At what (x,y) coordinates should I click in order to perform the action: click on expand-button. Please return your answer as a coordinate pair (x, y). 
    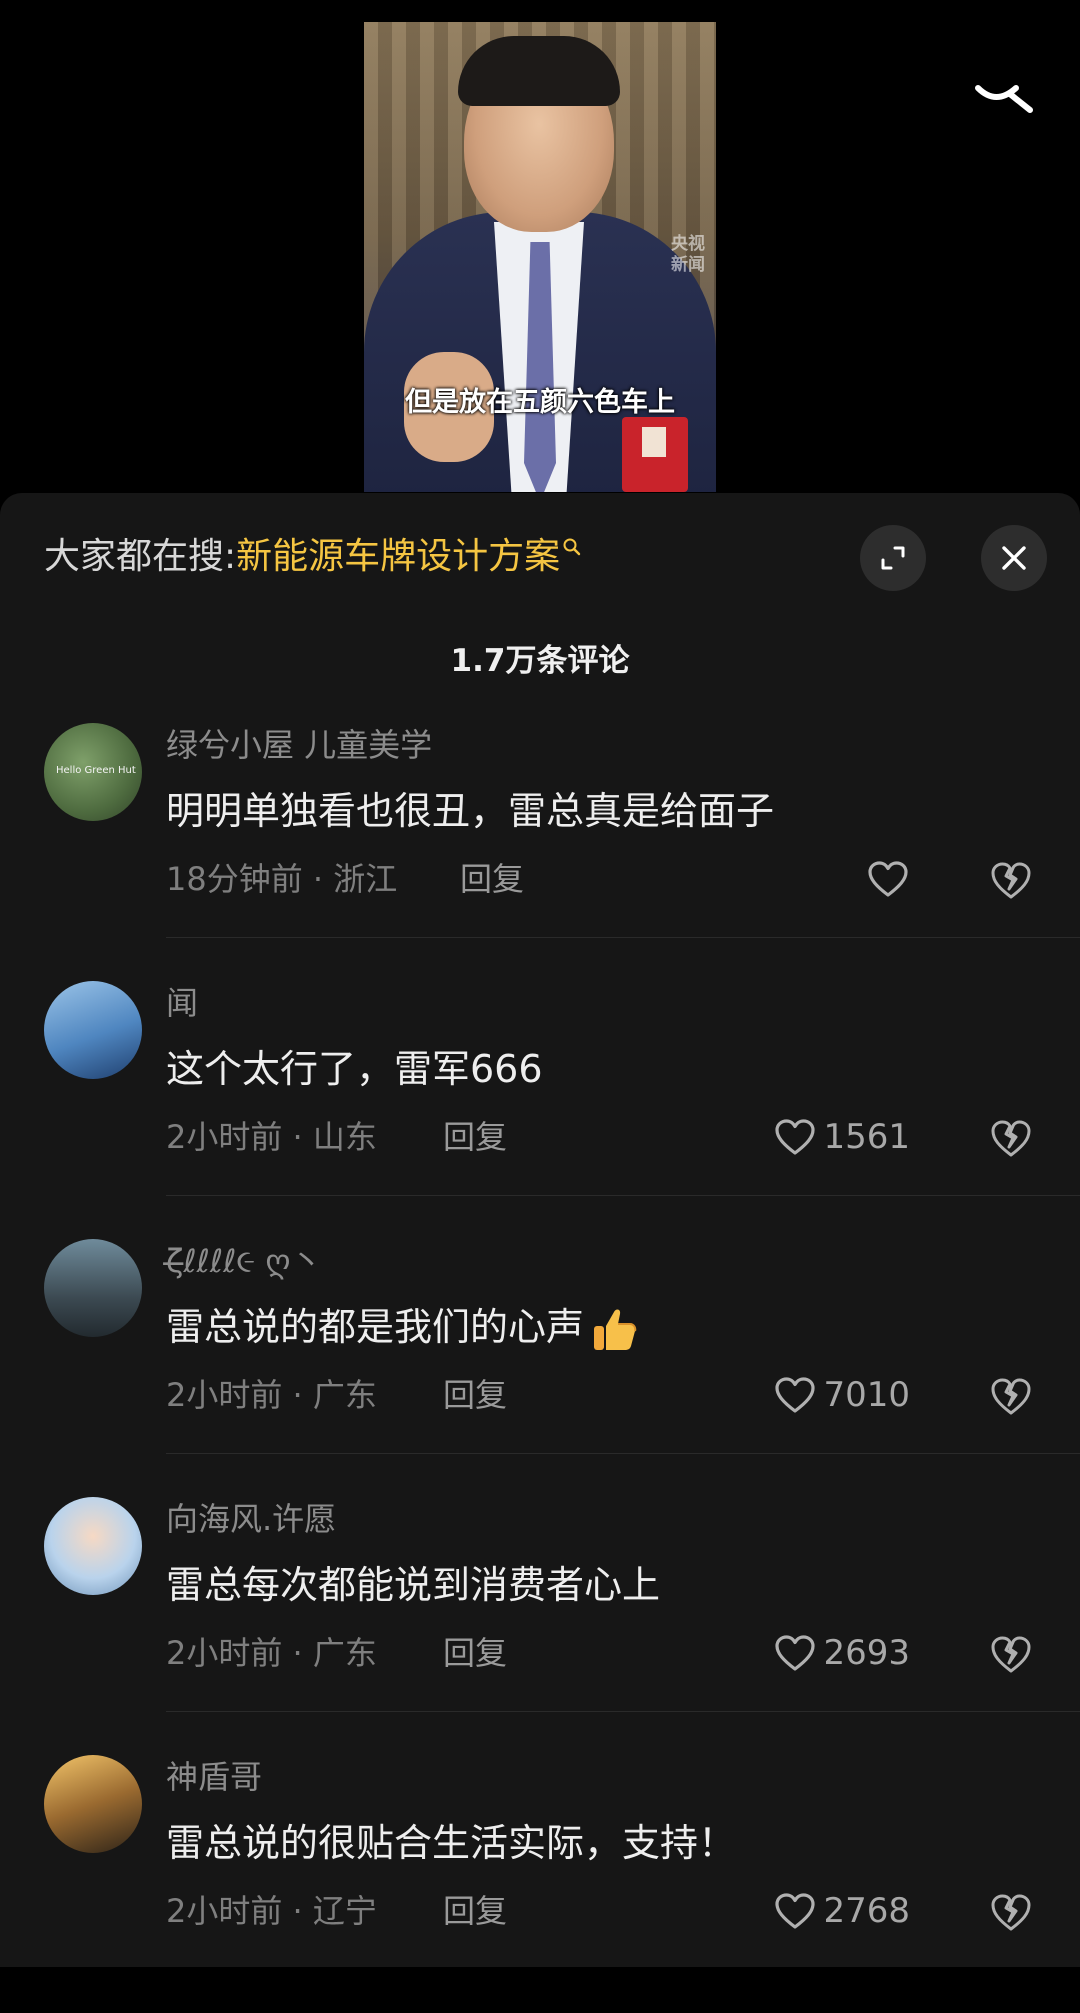
    Looking at the image, I should click on (893, 558).